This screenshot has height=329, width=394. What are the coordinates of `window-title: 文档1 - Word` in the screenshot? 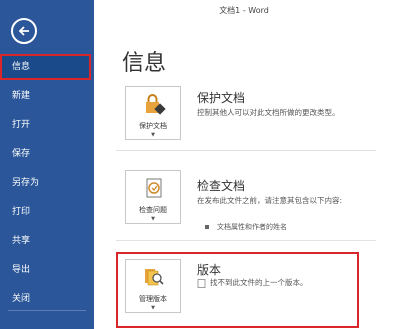 It's located at (244, 10).